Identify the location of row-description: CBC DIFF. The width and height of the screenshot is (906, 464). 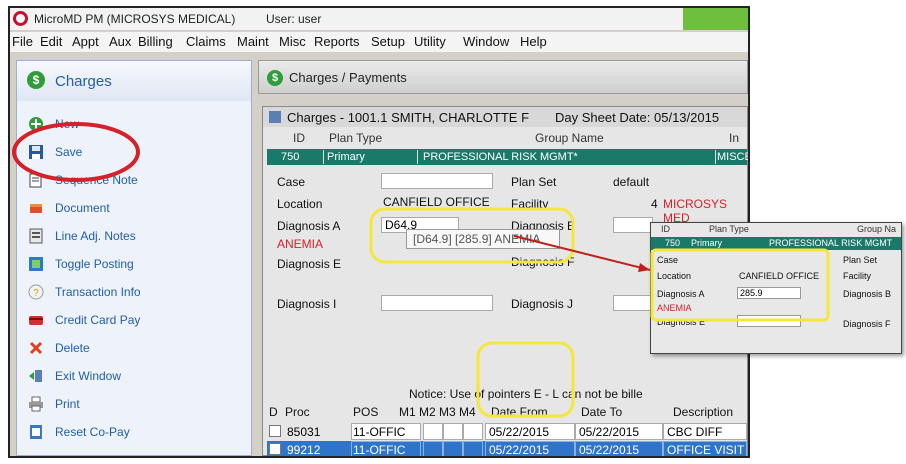
(695, 432).